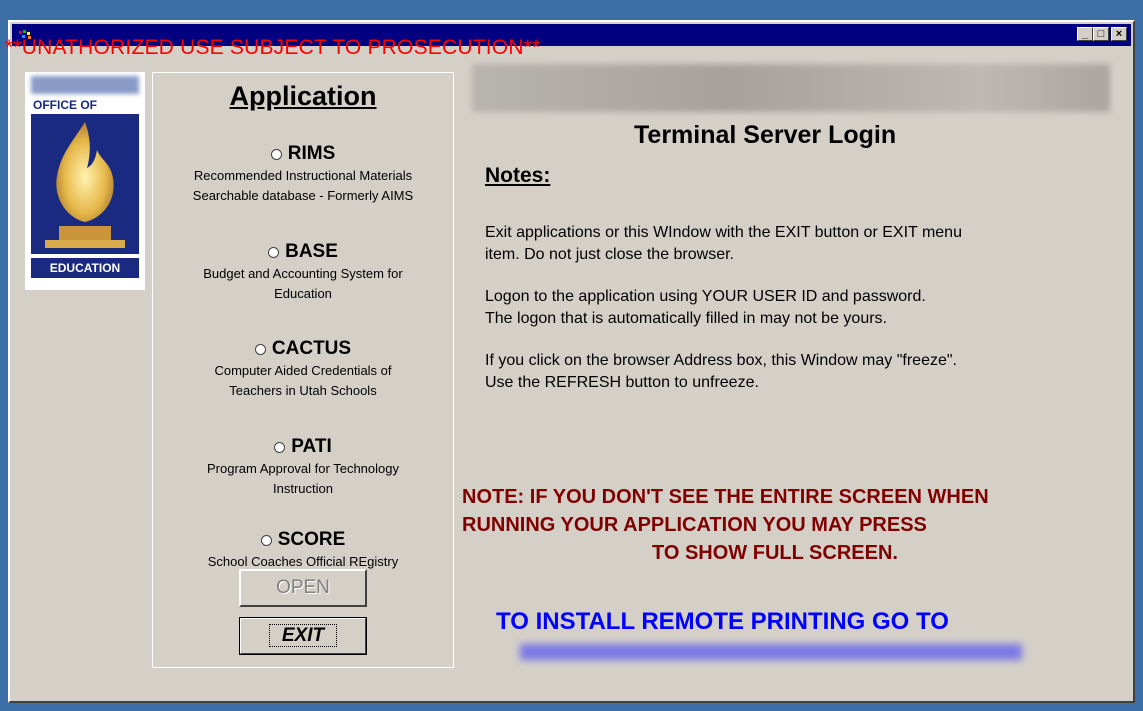 This screenshot has height=711, width=1143. Describe the element at coordinates (609, 254) in the screenshot. I see `note-line: item. Do not just close the browser.` at that location.